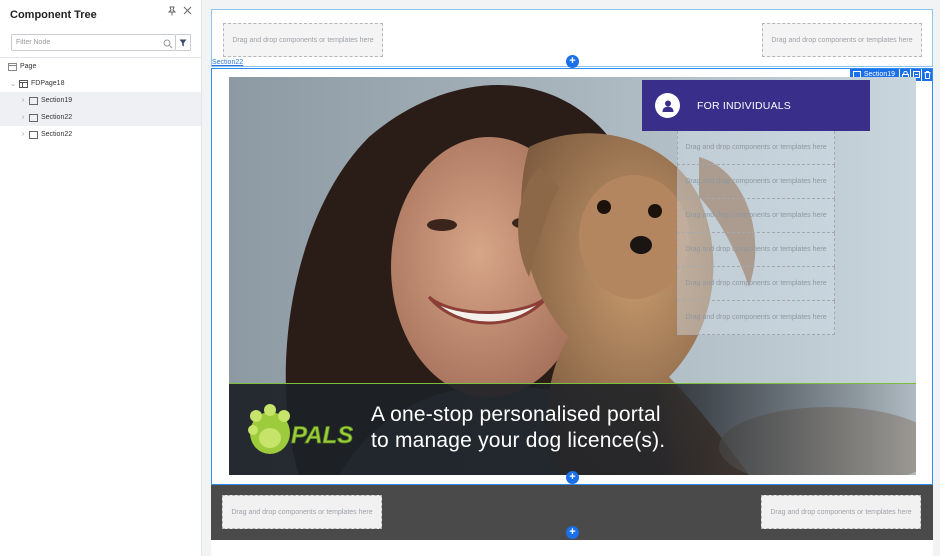 This screenshot has height=556, width=940. Describe the element at coordinates (169, 42) in the screenshot. I see `search-icon` at that location.